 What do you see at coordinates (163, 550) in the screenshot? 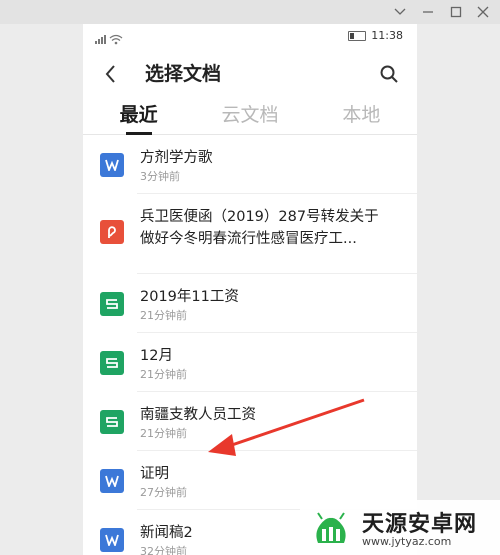
I see `file-time: 32分钟前` at bounding box center [163, 550].